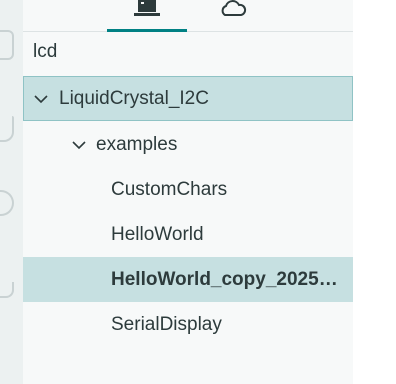 This screenshot has width=396, height=384. What do you see at coordinates (234, 8) in the screenshot?
I see `cloud-icon` at bounding box center [234, 8].